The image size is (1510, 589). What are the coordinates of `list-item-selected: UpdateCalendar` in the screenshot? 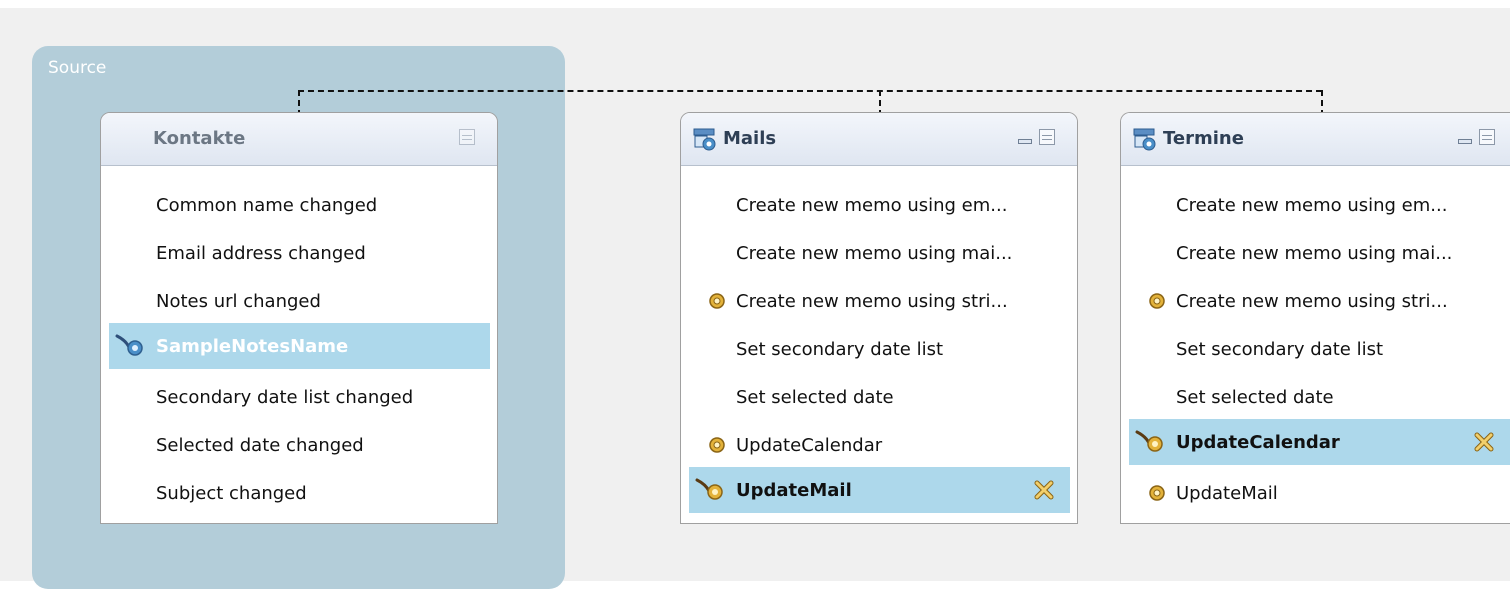 It's located at (1319, 442).